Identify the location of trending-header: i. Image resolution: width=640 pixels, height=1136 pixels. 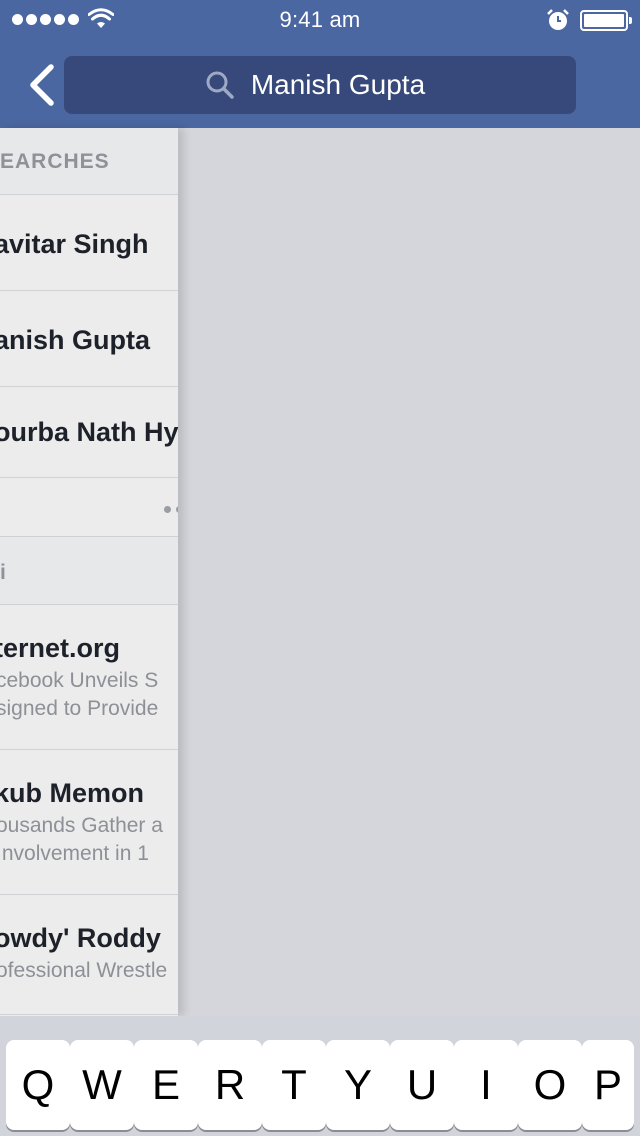
(89, 571).